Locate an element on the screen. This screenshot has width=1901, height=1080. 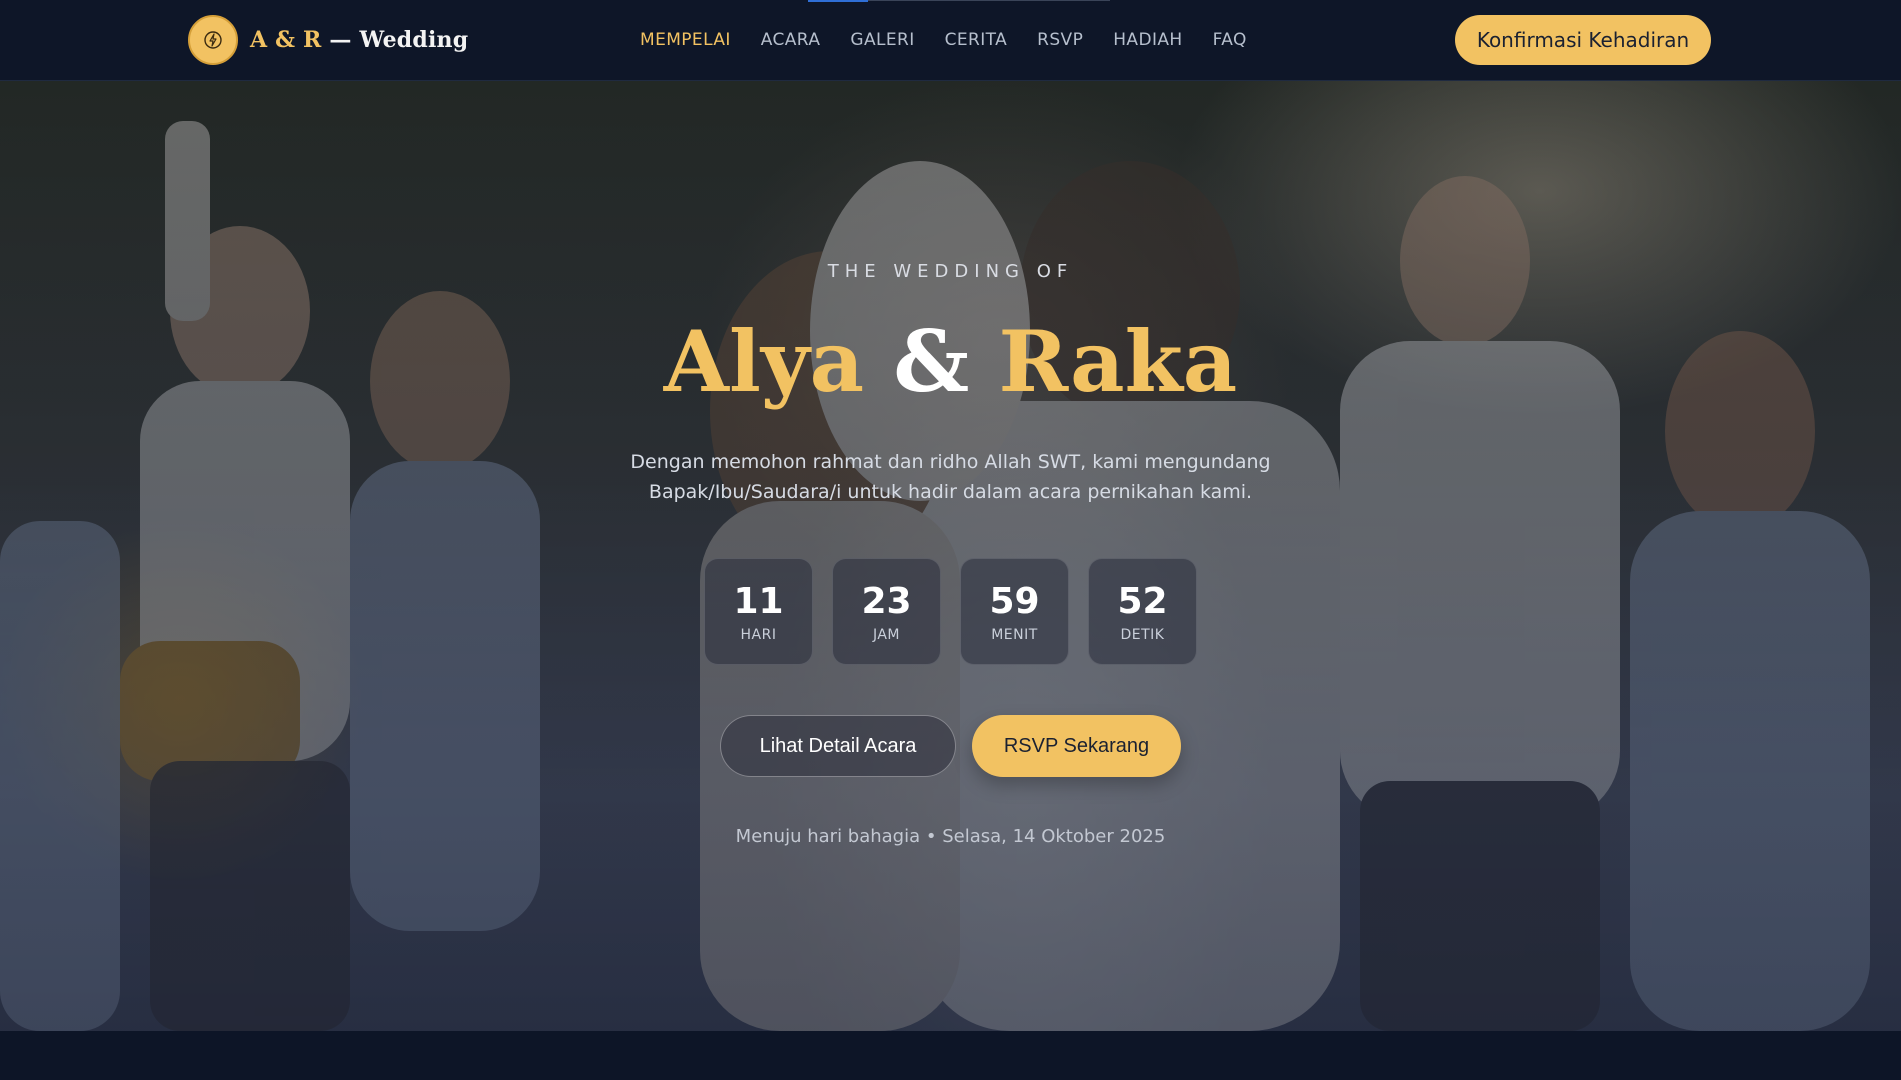
countdown-days: 11 HARI is located at coordinates (758, 611).